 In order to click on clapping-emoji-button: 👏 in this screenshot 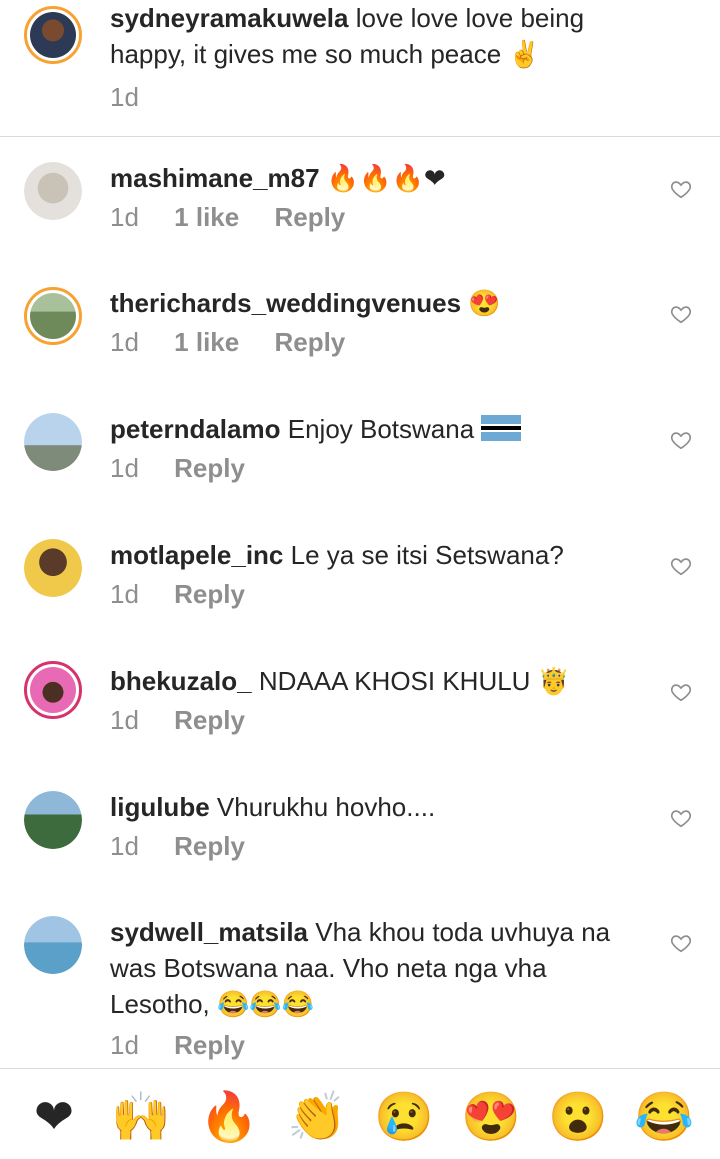, I will do `click(317, 1118)`.